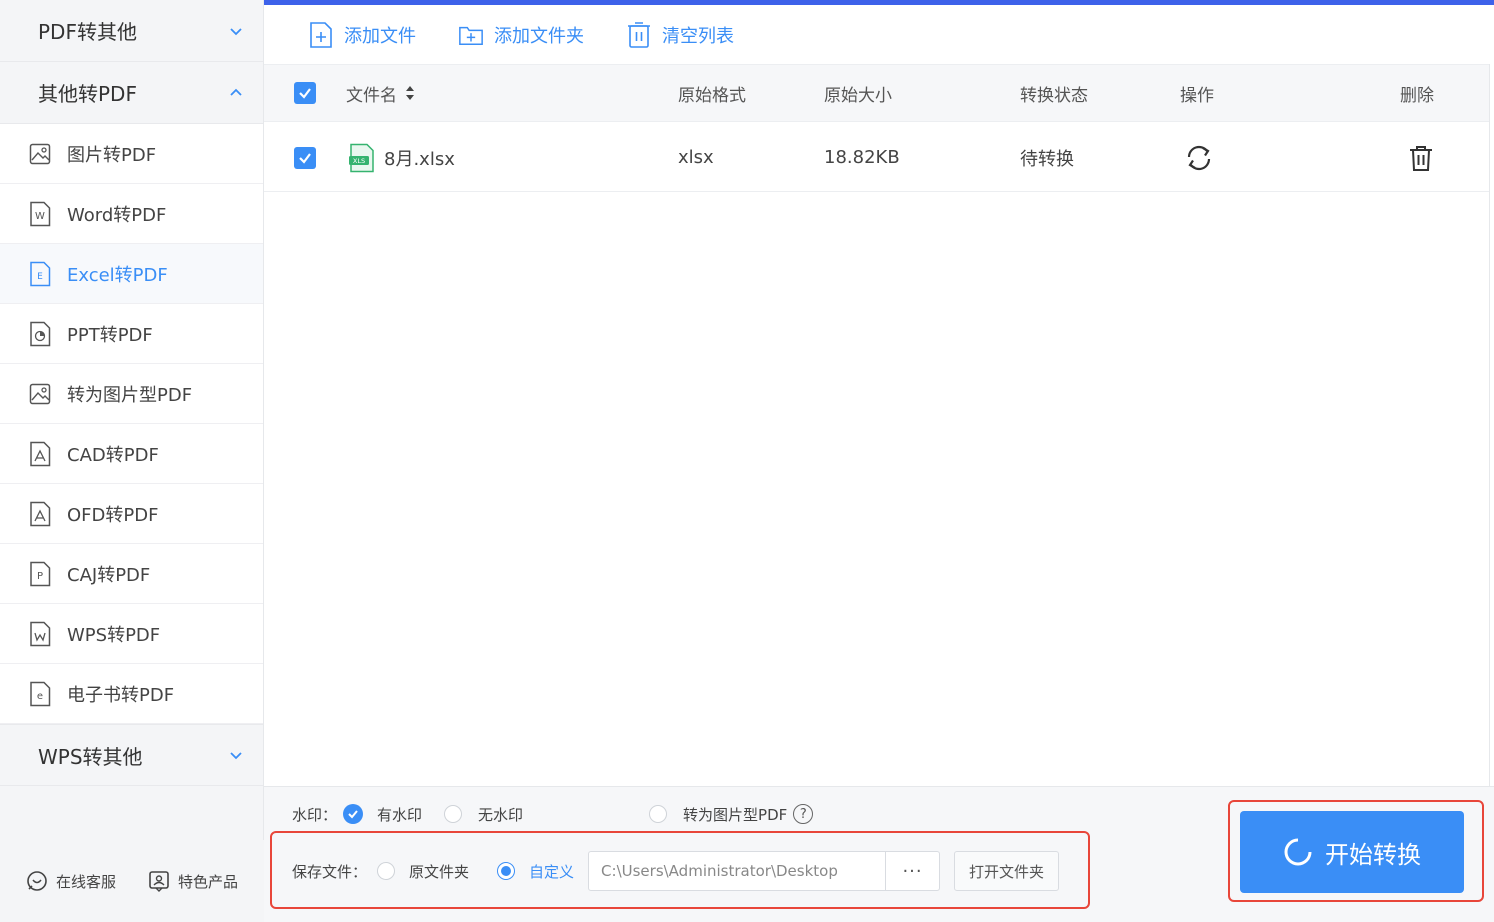 Image resolution: width=1494 pixels, height=922 pixels. What do you see at coordinates (862, 157) in the screenshot?
I see `row-size: 18.82KB` at bounding box center [862, 157].